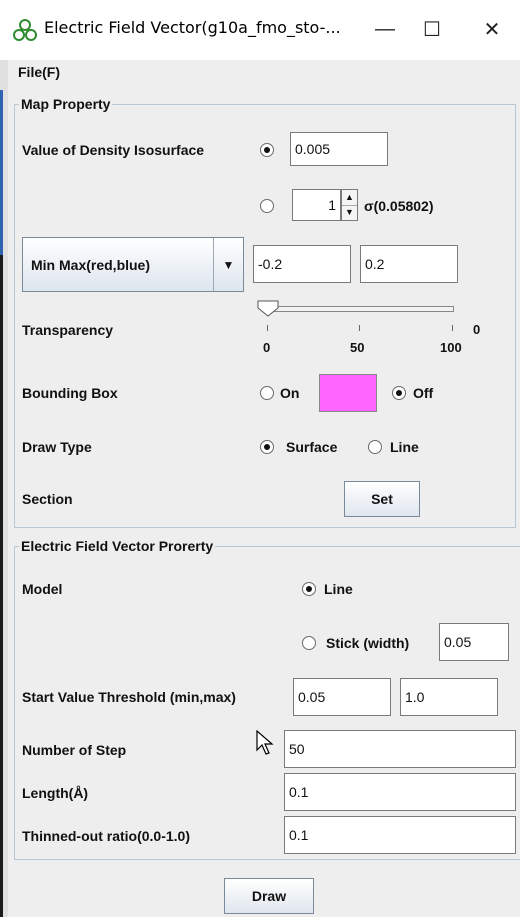 The height and width of the screenshot is (917, 520). What do you see at coordinates (47, 499) in the screenshot?
I see `section-label: Section` at bounding box center [47, 499].